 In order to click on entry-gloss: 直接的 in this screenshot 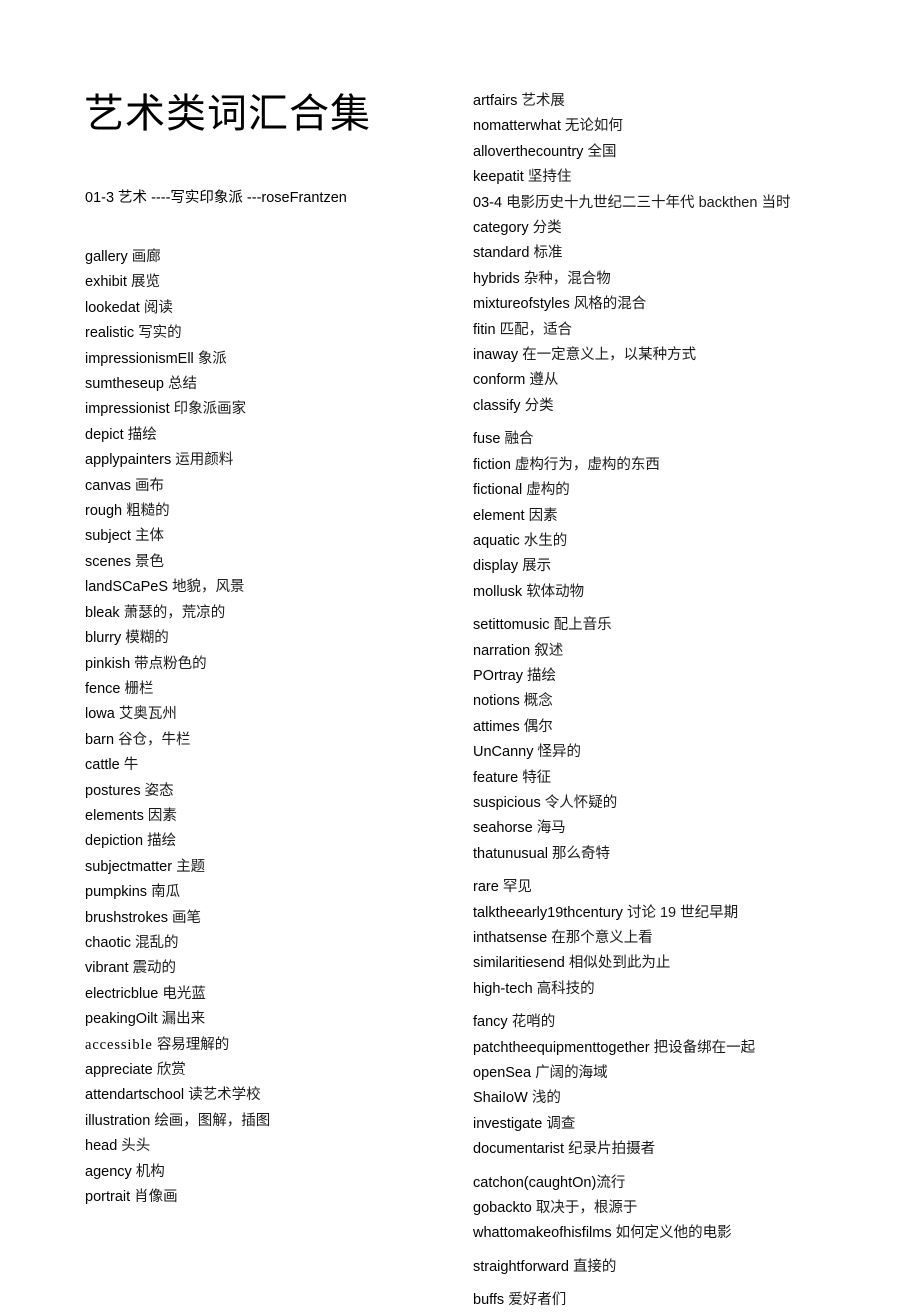, I will do `click(594, 1266)`.